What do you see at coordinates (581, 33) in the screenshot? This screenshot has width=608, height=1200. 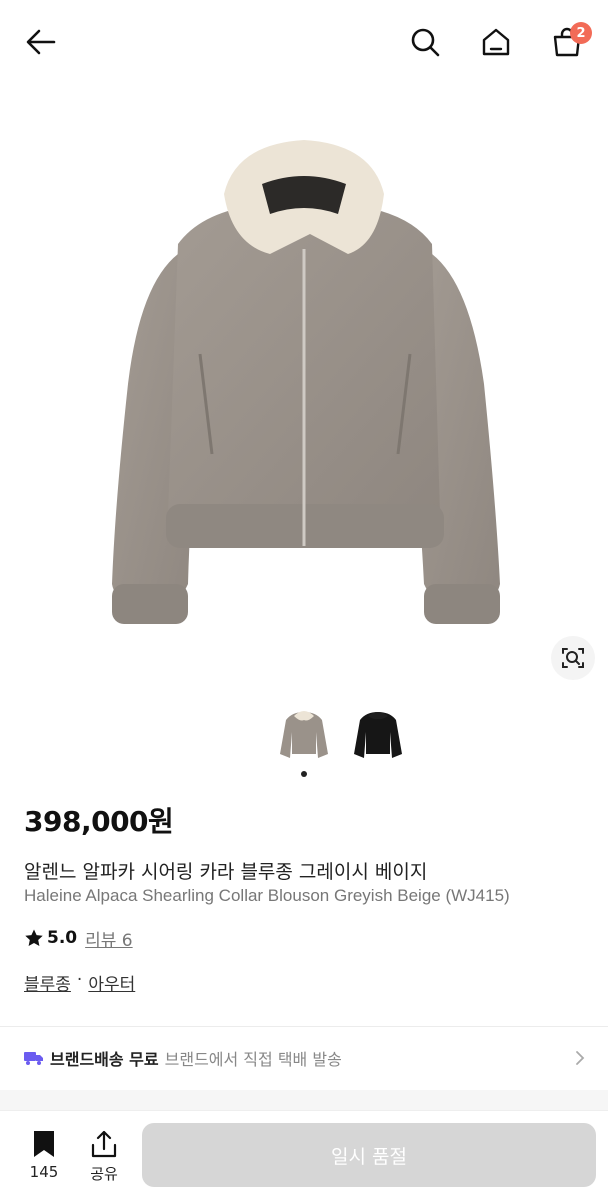 I see `cart-count-badge: 2` at bounding box center [581, 33].